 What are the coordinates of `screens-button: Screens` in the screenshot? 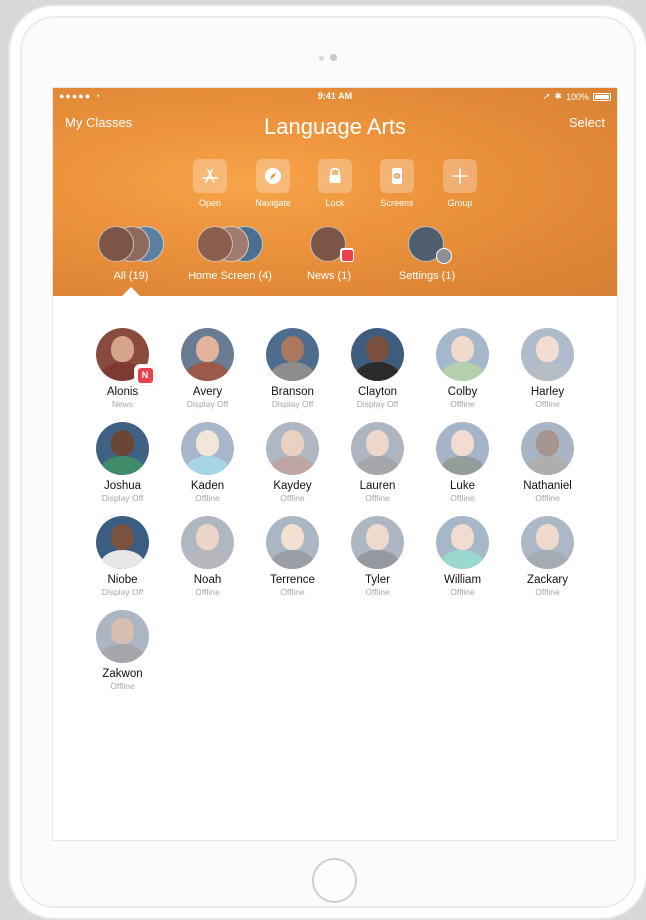 It's located at (397, 183).